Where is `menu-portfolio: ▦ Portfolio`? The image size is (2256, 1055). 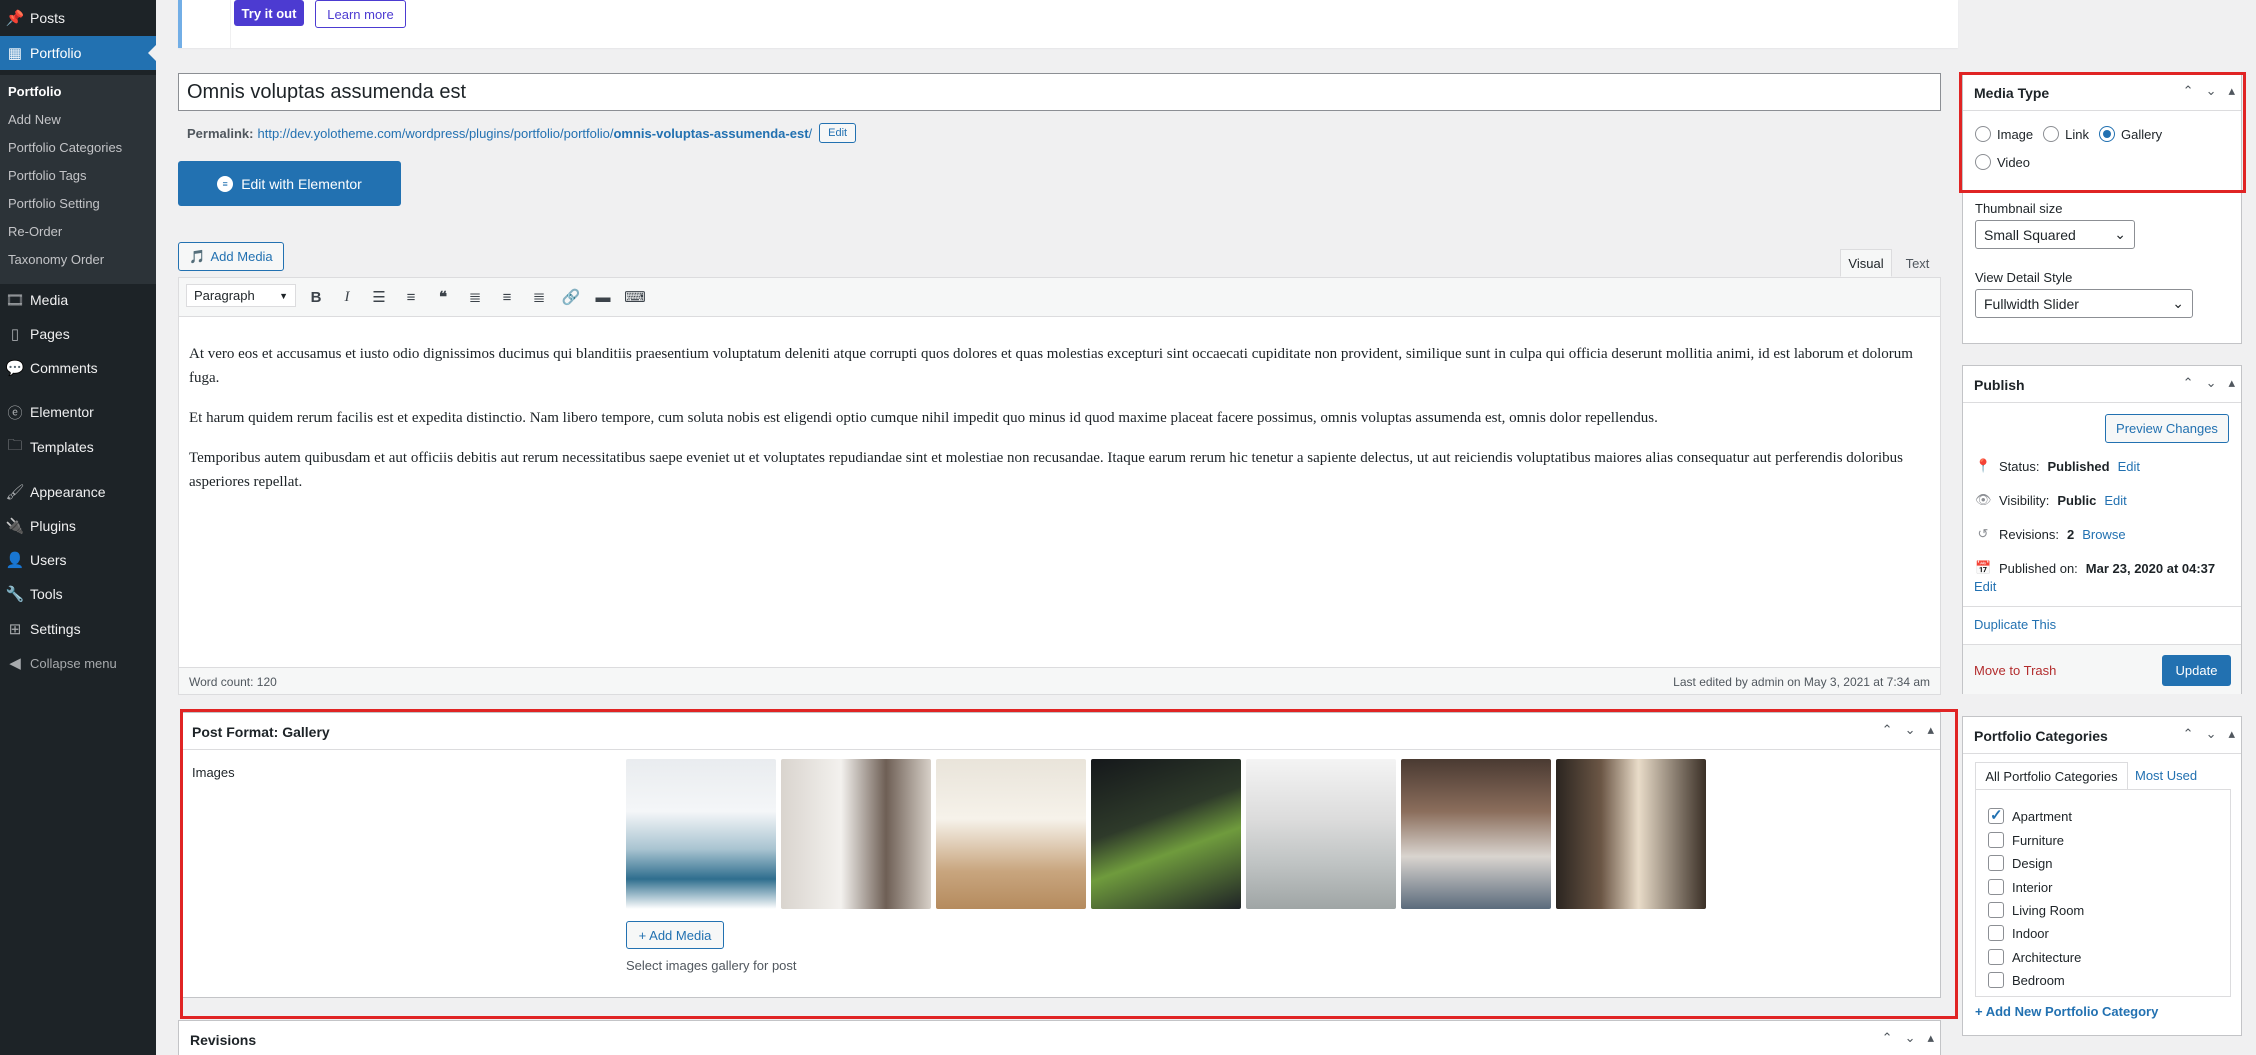 menu-portfolio: ▦ Portfolio is located at coordinates (78, 53).